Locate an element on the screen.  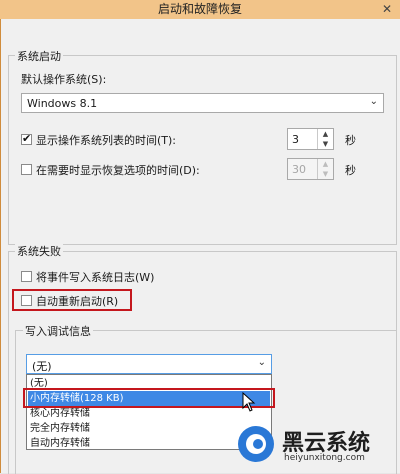
watermark-url: heiyunxitong.com is located at coordinates (324, 458).